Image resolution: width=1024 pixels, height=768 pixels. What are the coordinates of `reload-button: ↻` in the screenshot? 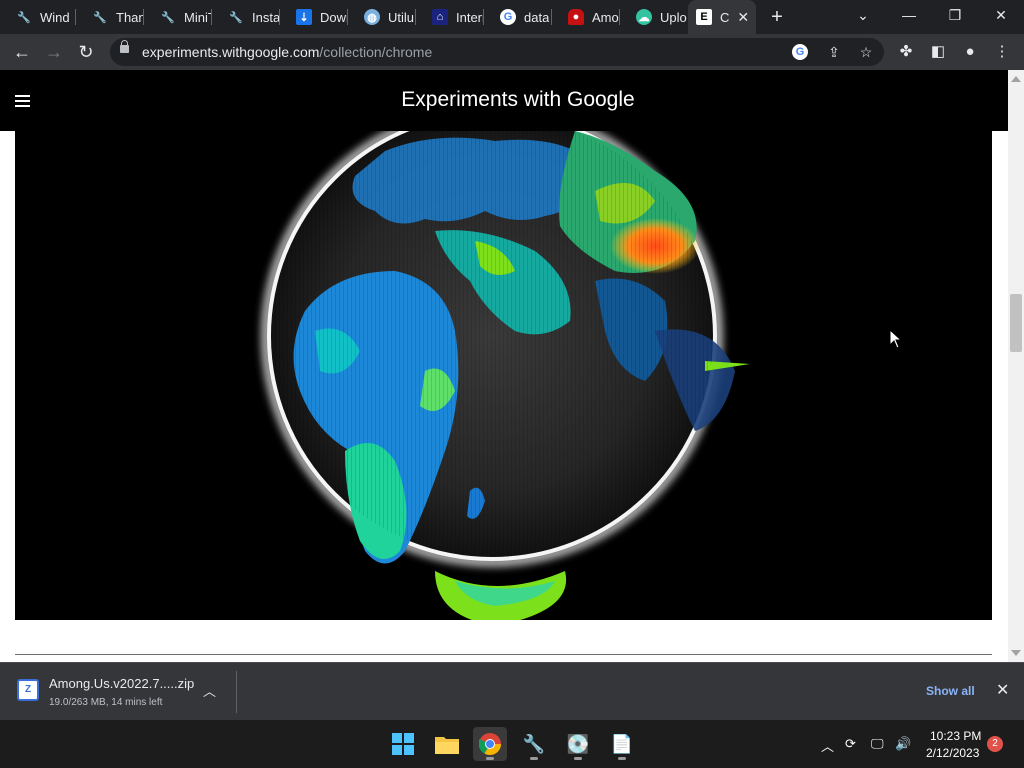 It's located at (86, 52).